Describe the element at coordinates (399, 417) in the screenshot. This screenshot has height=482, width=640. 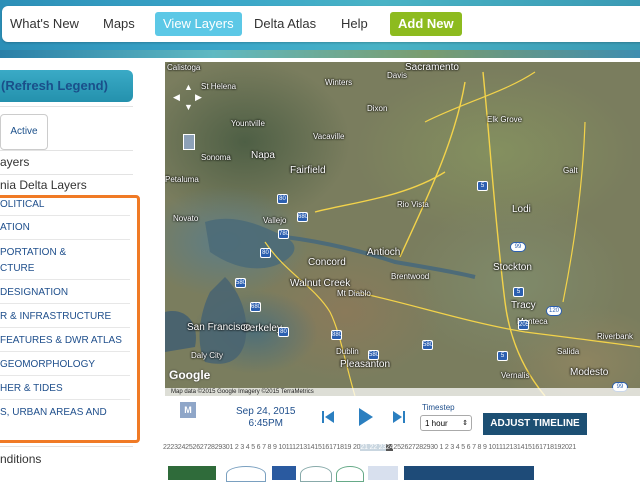
I see `skip-forward-icon` at that location.